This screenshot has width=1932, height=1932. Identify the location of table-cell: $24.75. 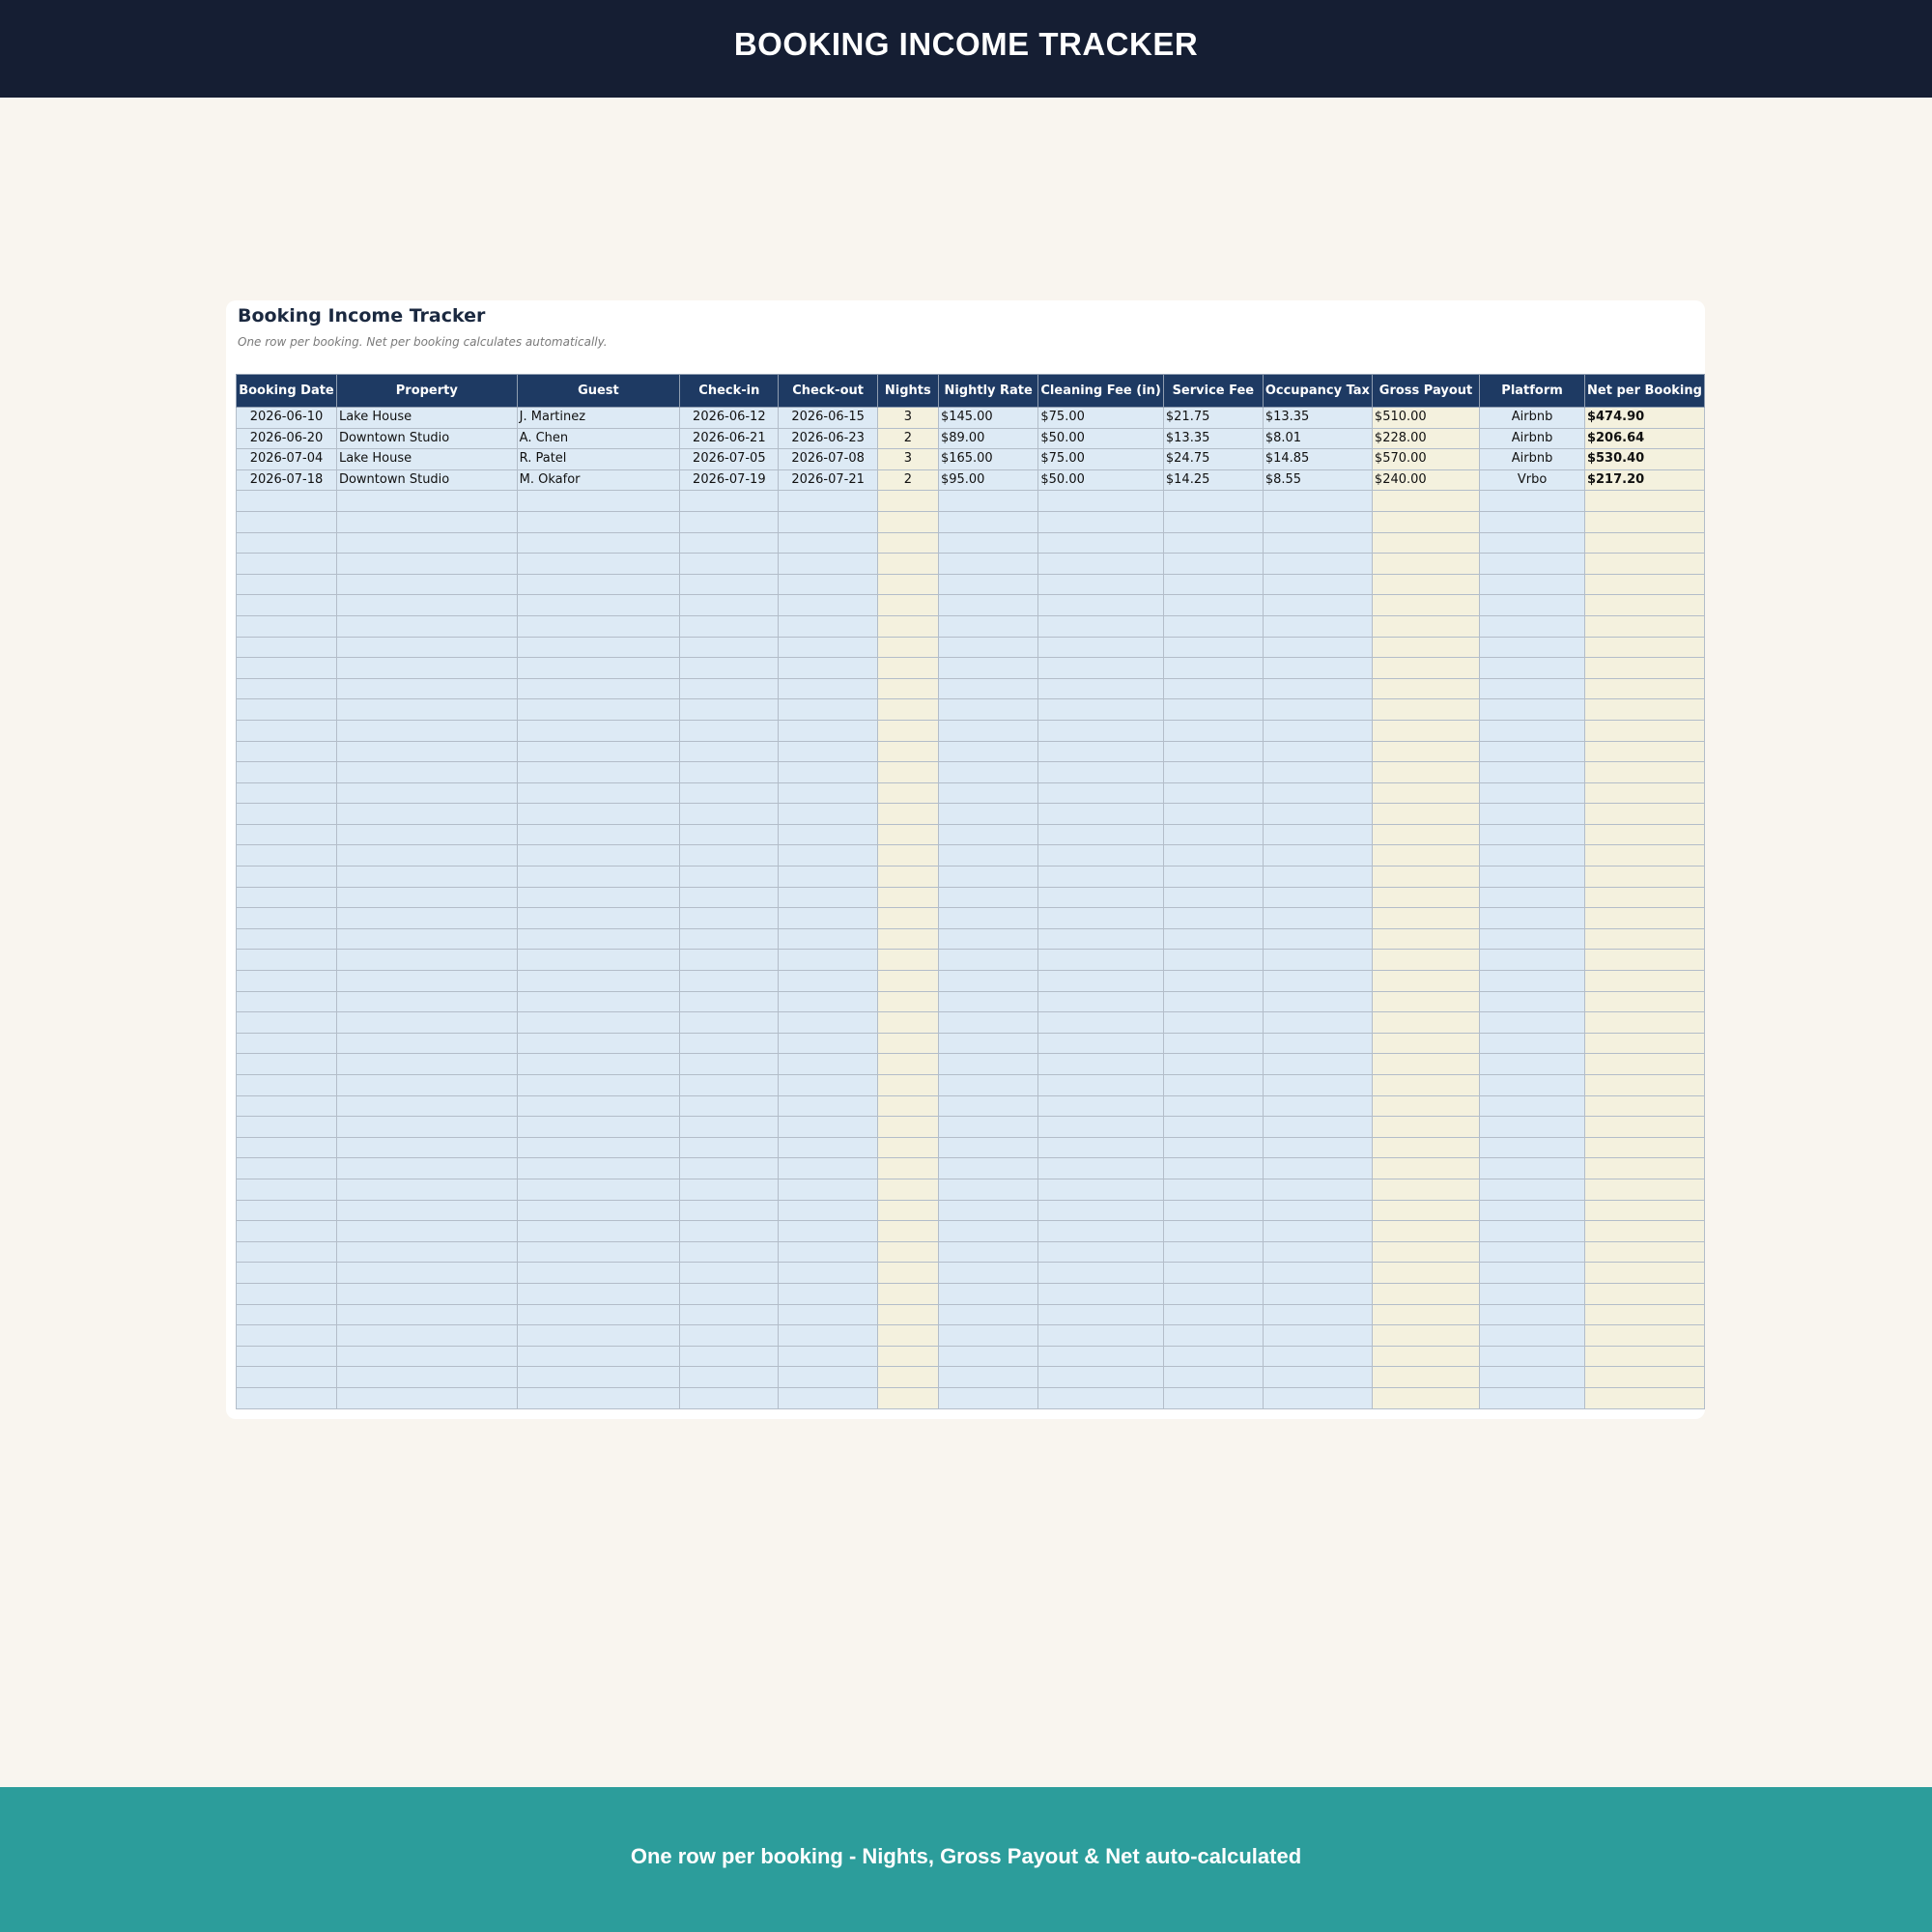
(1213, 459).